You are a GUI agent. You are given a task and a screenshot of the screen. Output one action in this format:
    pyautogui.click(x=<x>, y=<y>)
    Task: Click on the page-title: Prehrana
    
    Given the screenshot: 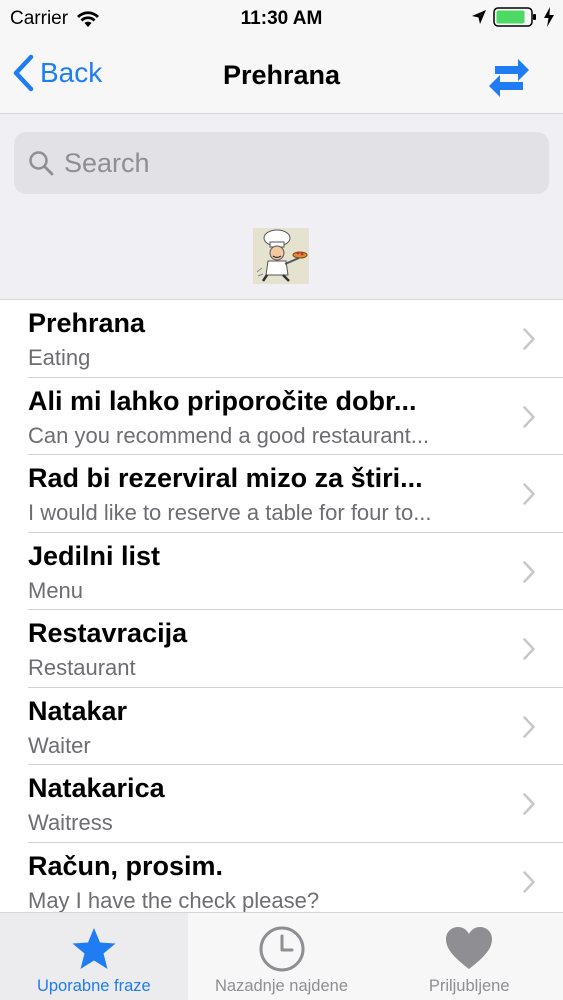 What is the action you would take?
    pyautogui.click(x=281, y=75)
    